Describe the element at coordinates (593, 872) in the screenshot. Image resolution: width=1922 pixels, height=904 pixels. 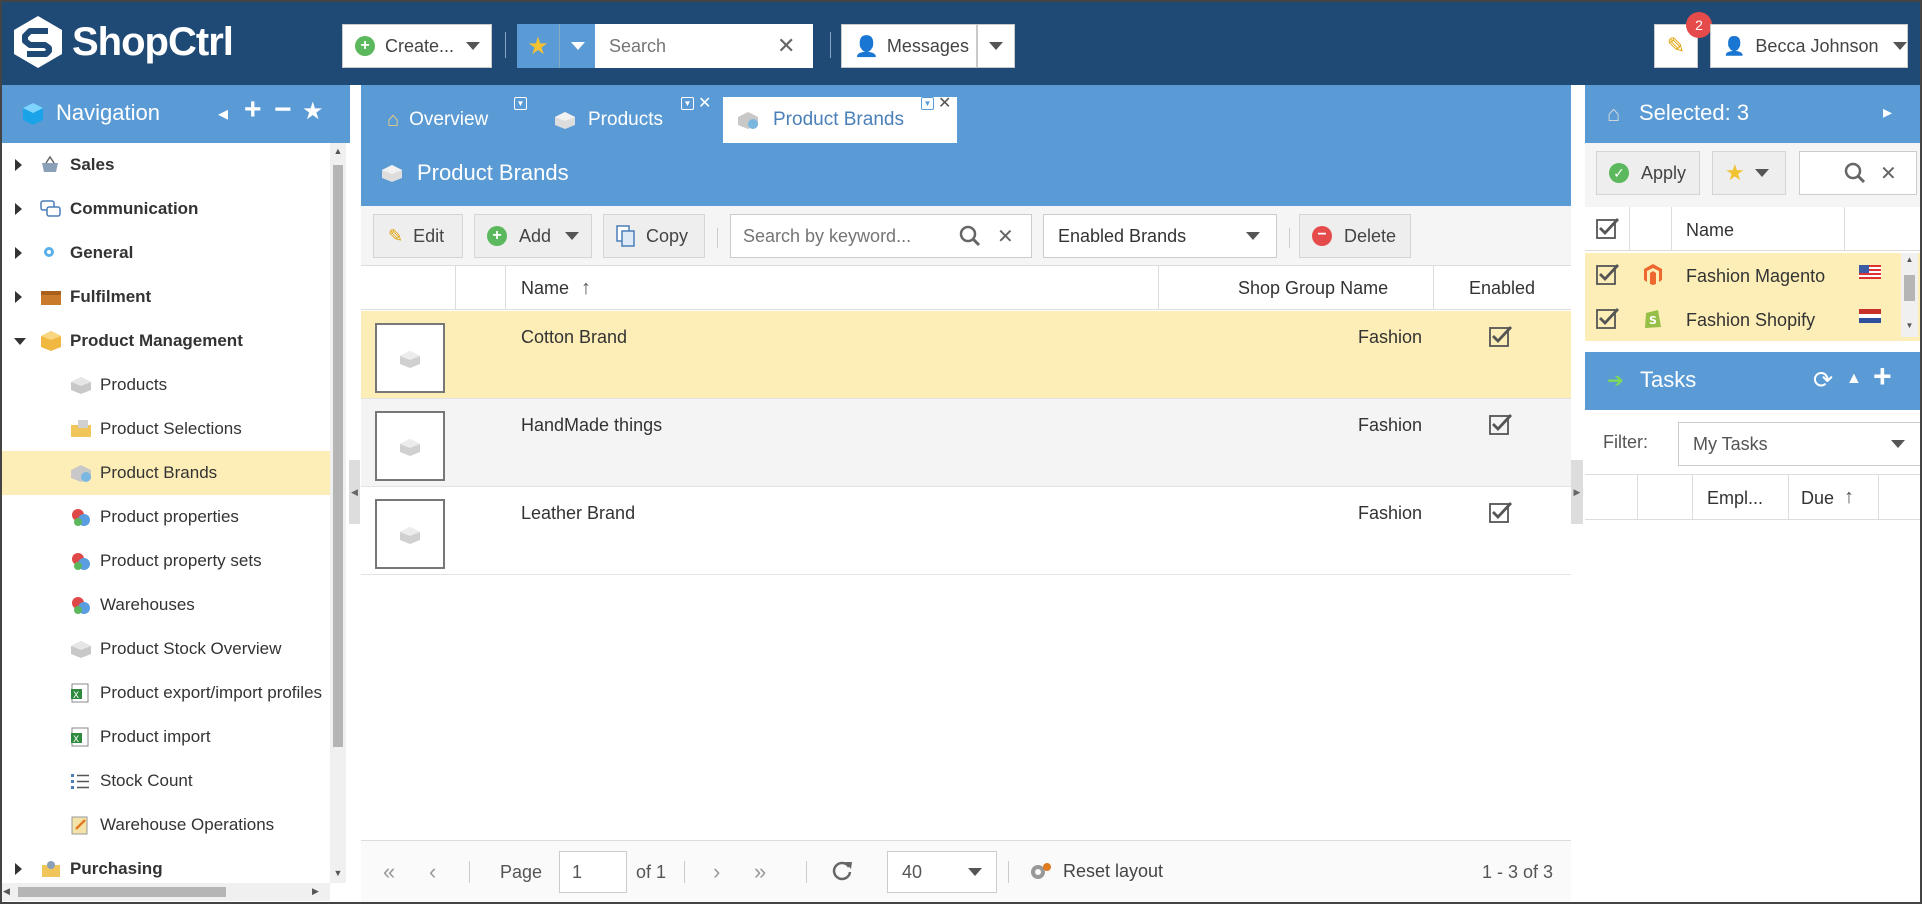
I see `page-number-input: 1` at that location.